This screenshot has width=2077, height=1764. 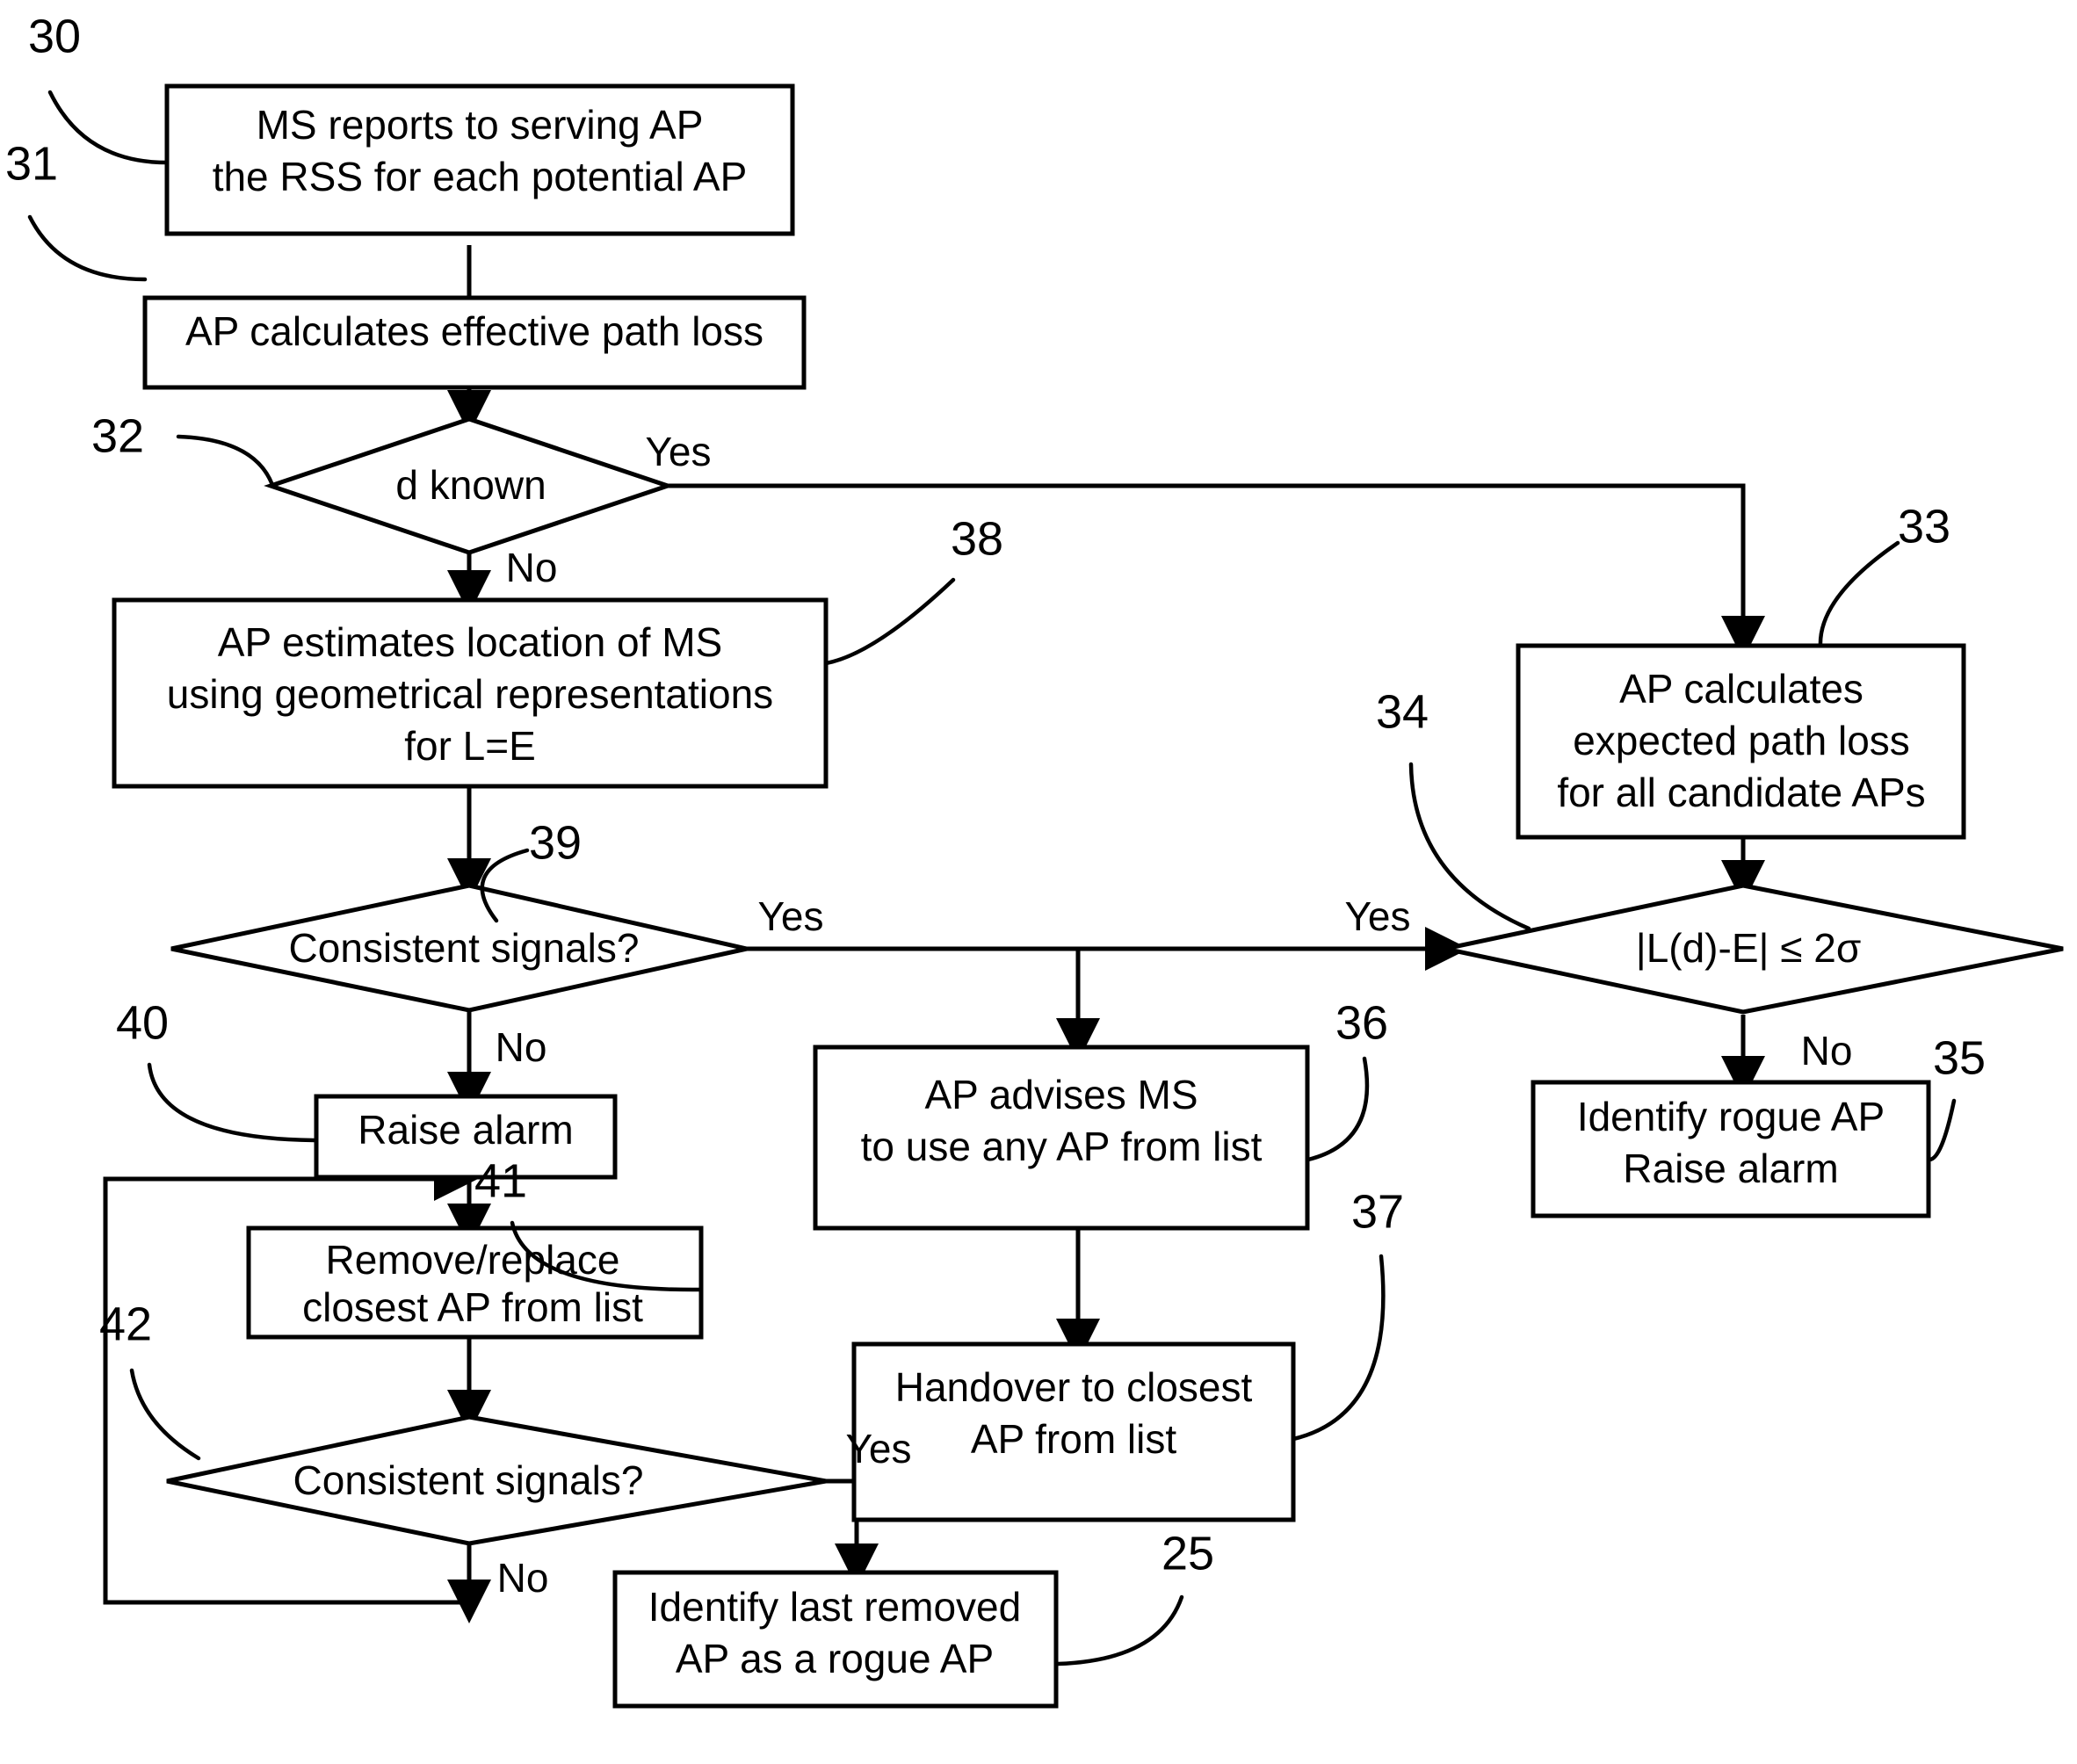 I want to click on process-box-35-line1: Identify rogue AP, so click(x=1731, y=1116).